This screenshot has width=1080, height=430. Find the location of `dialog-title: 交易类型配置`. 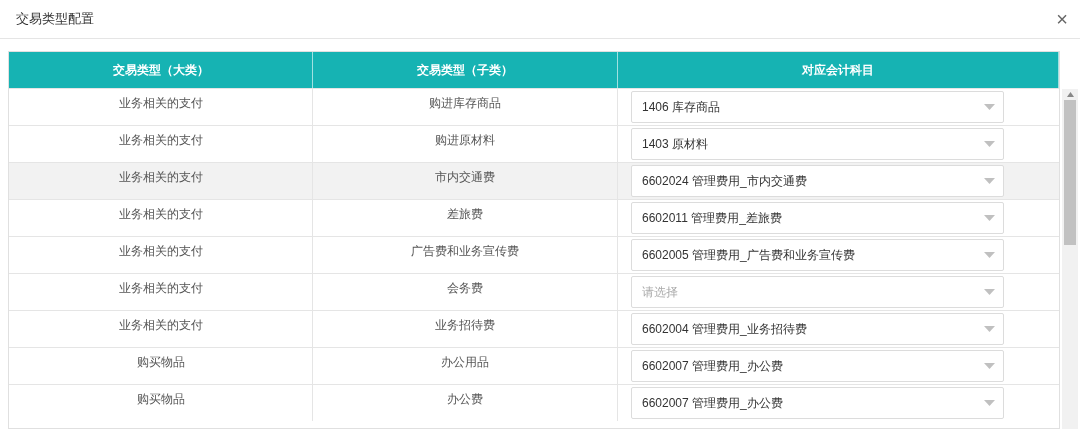

dialog-title: 交易类型配置 is located at coordinates (55, 19).